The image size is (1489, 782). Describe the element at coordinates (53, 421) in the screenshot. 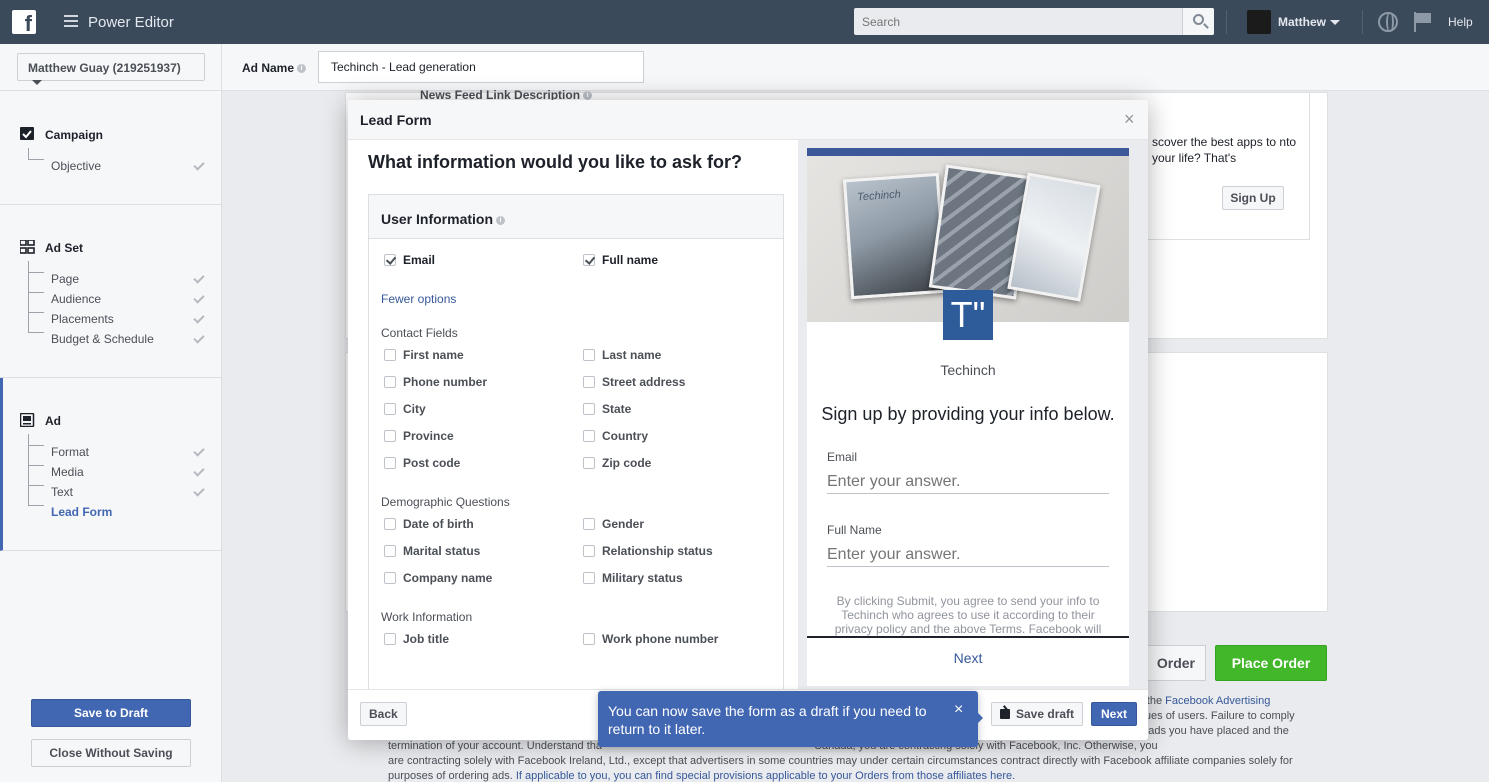

I see `sidebar-item-ad: Ad` at that location.